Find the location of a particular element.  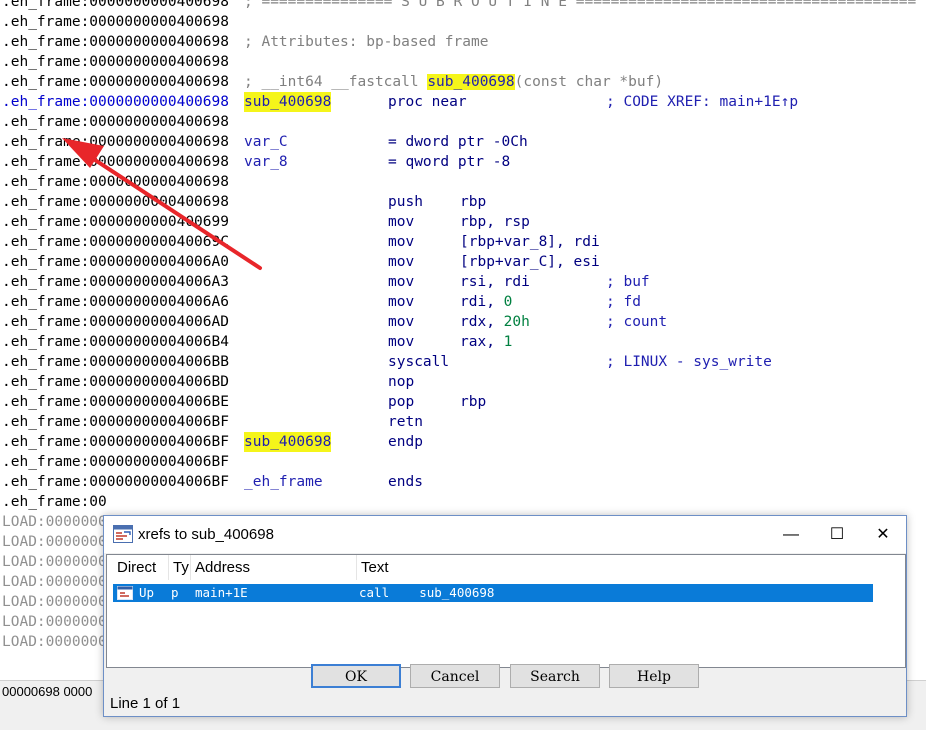

operand-immediate: 20h is located at coordinates (516, 322).